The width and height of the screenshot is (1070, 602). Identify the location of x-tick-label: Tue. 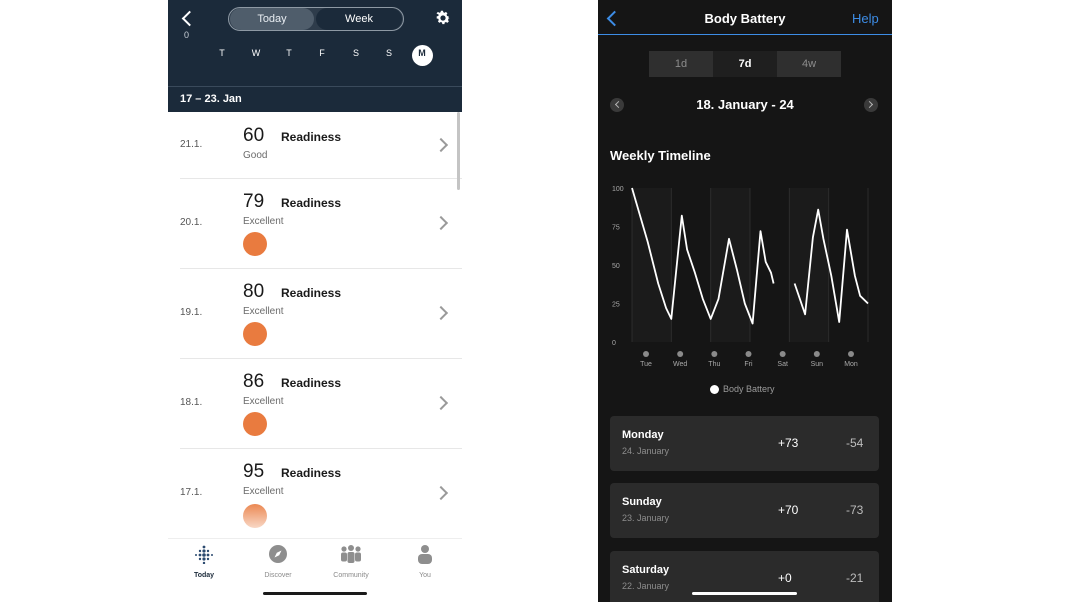
(646, 364).